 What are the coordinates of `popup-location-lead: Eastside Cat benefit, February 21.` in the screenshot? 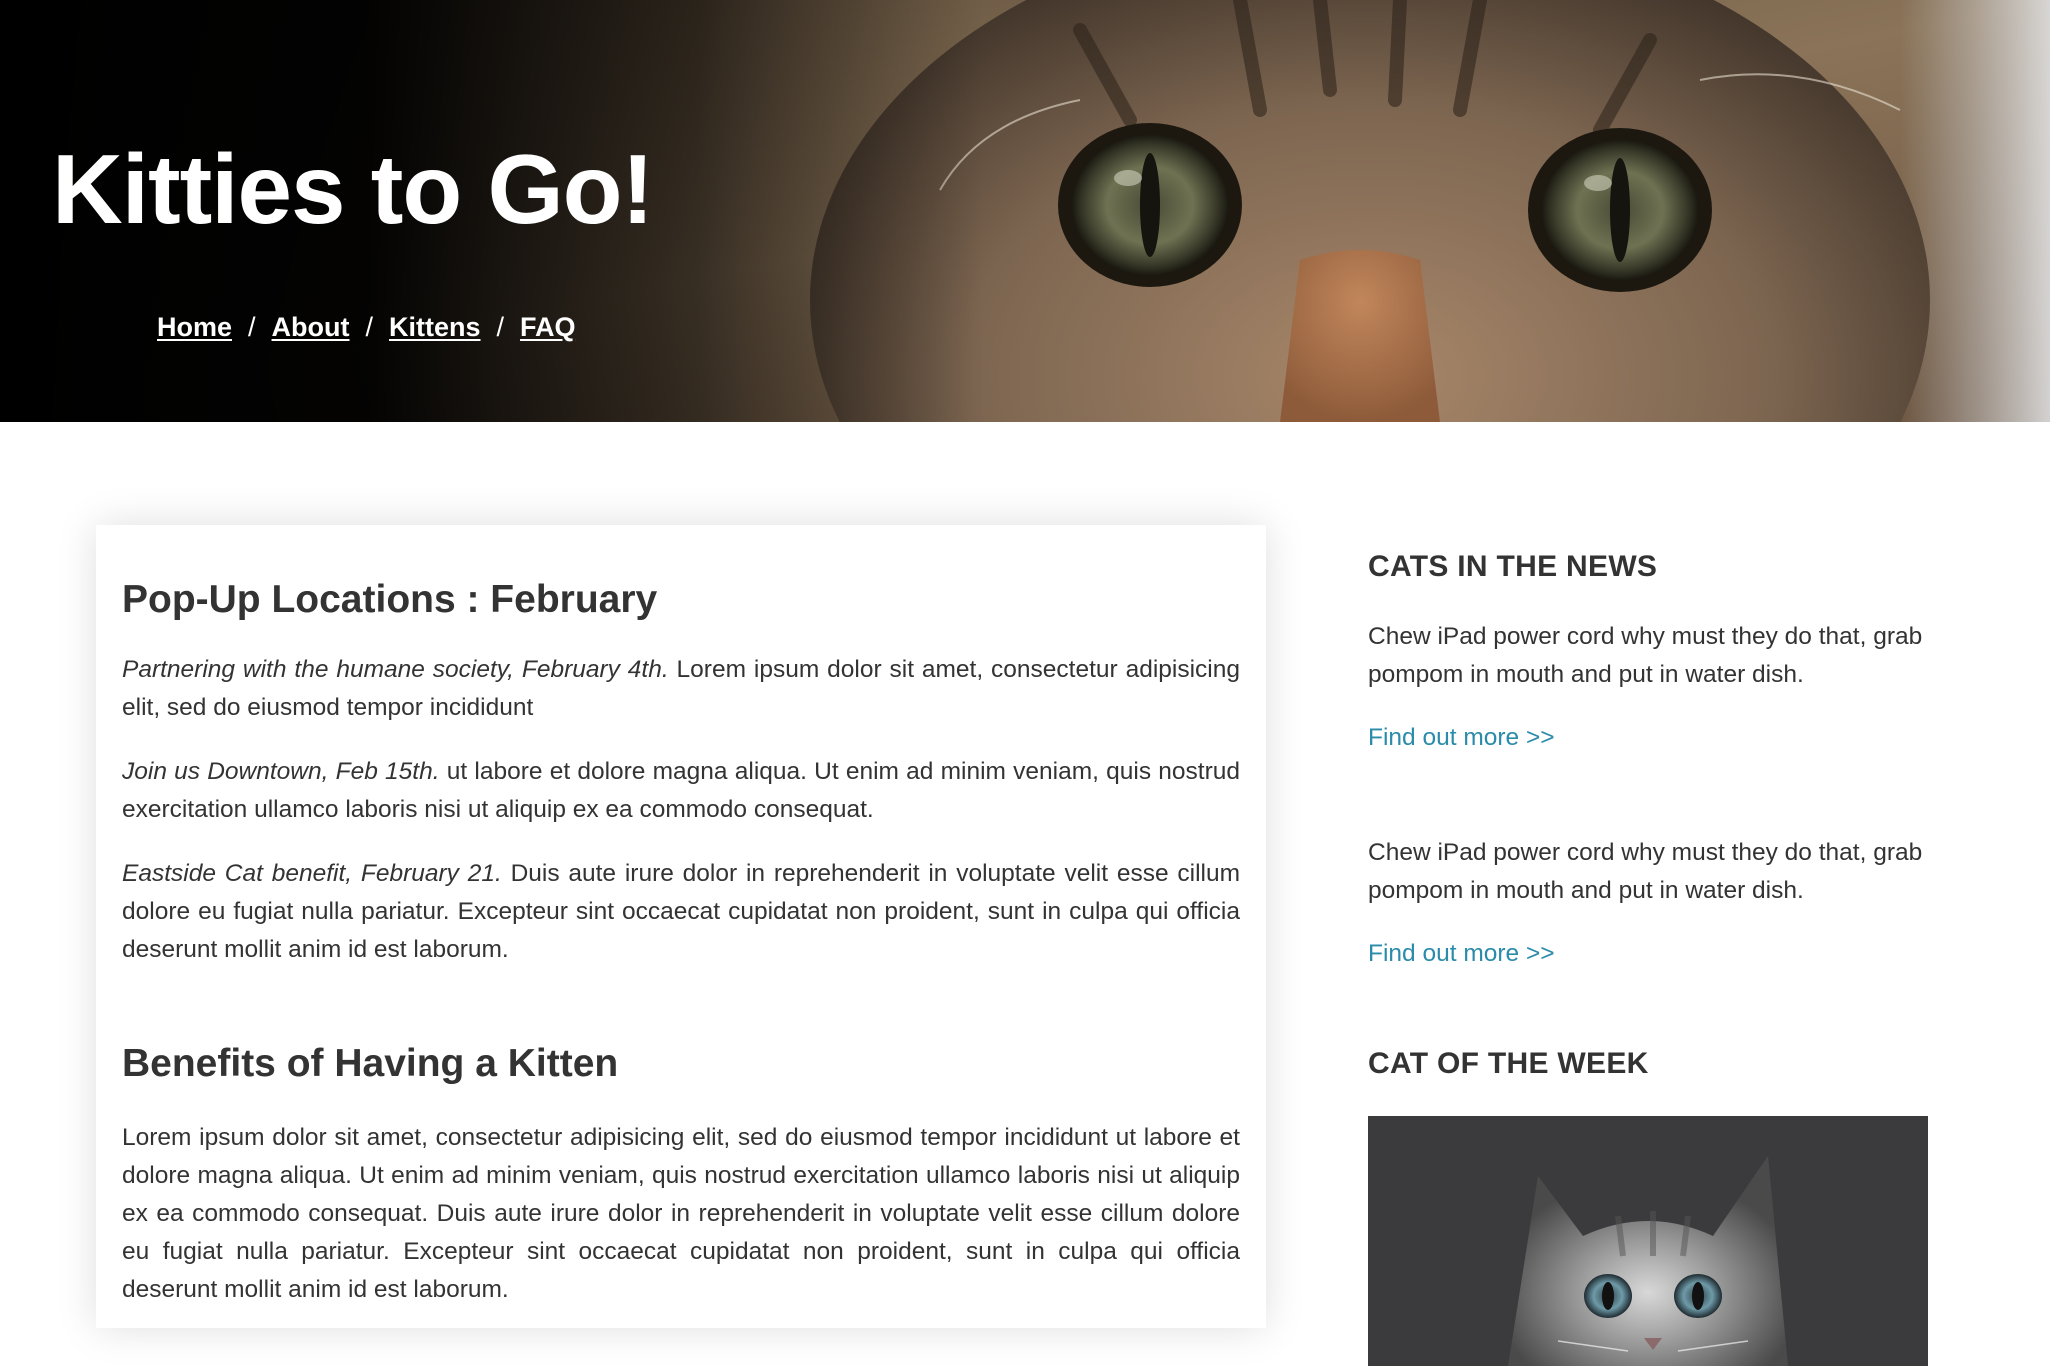 It's located at (312, 873).